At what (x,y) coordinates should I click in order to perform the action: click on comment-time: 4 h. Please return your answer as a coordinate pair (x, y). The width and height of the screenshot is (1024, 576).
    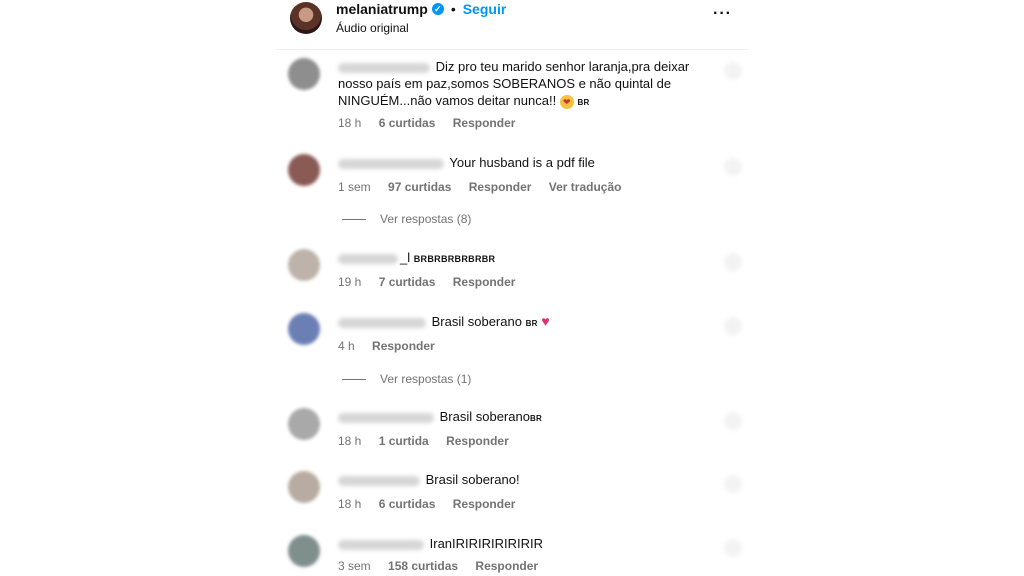
    Looking at the image, I should click on (346, 346).